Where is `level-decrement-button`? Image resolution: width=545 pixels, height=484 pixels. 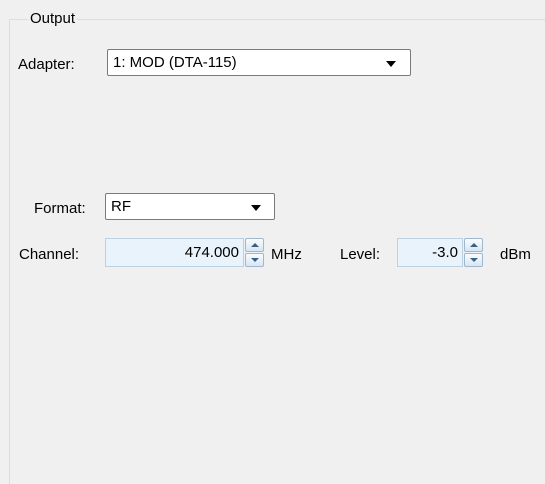
level-decrement-button is located at coordinates (473, 260).